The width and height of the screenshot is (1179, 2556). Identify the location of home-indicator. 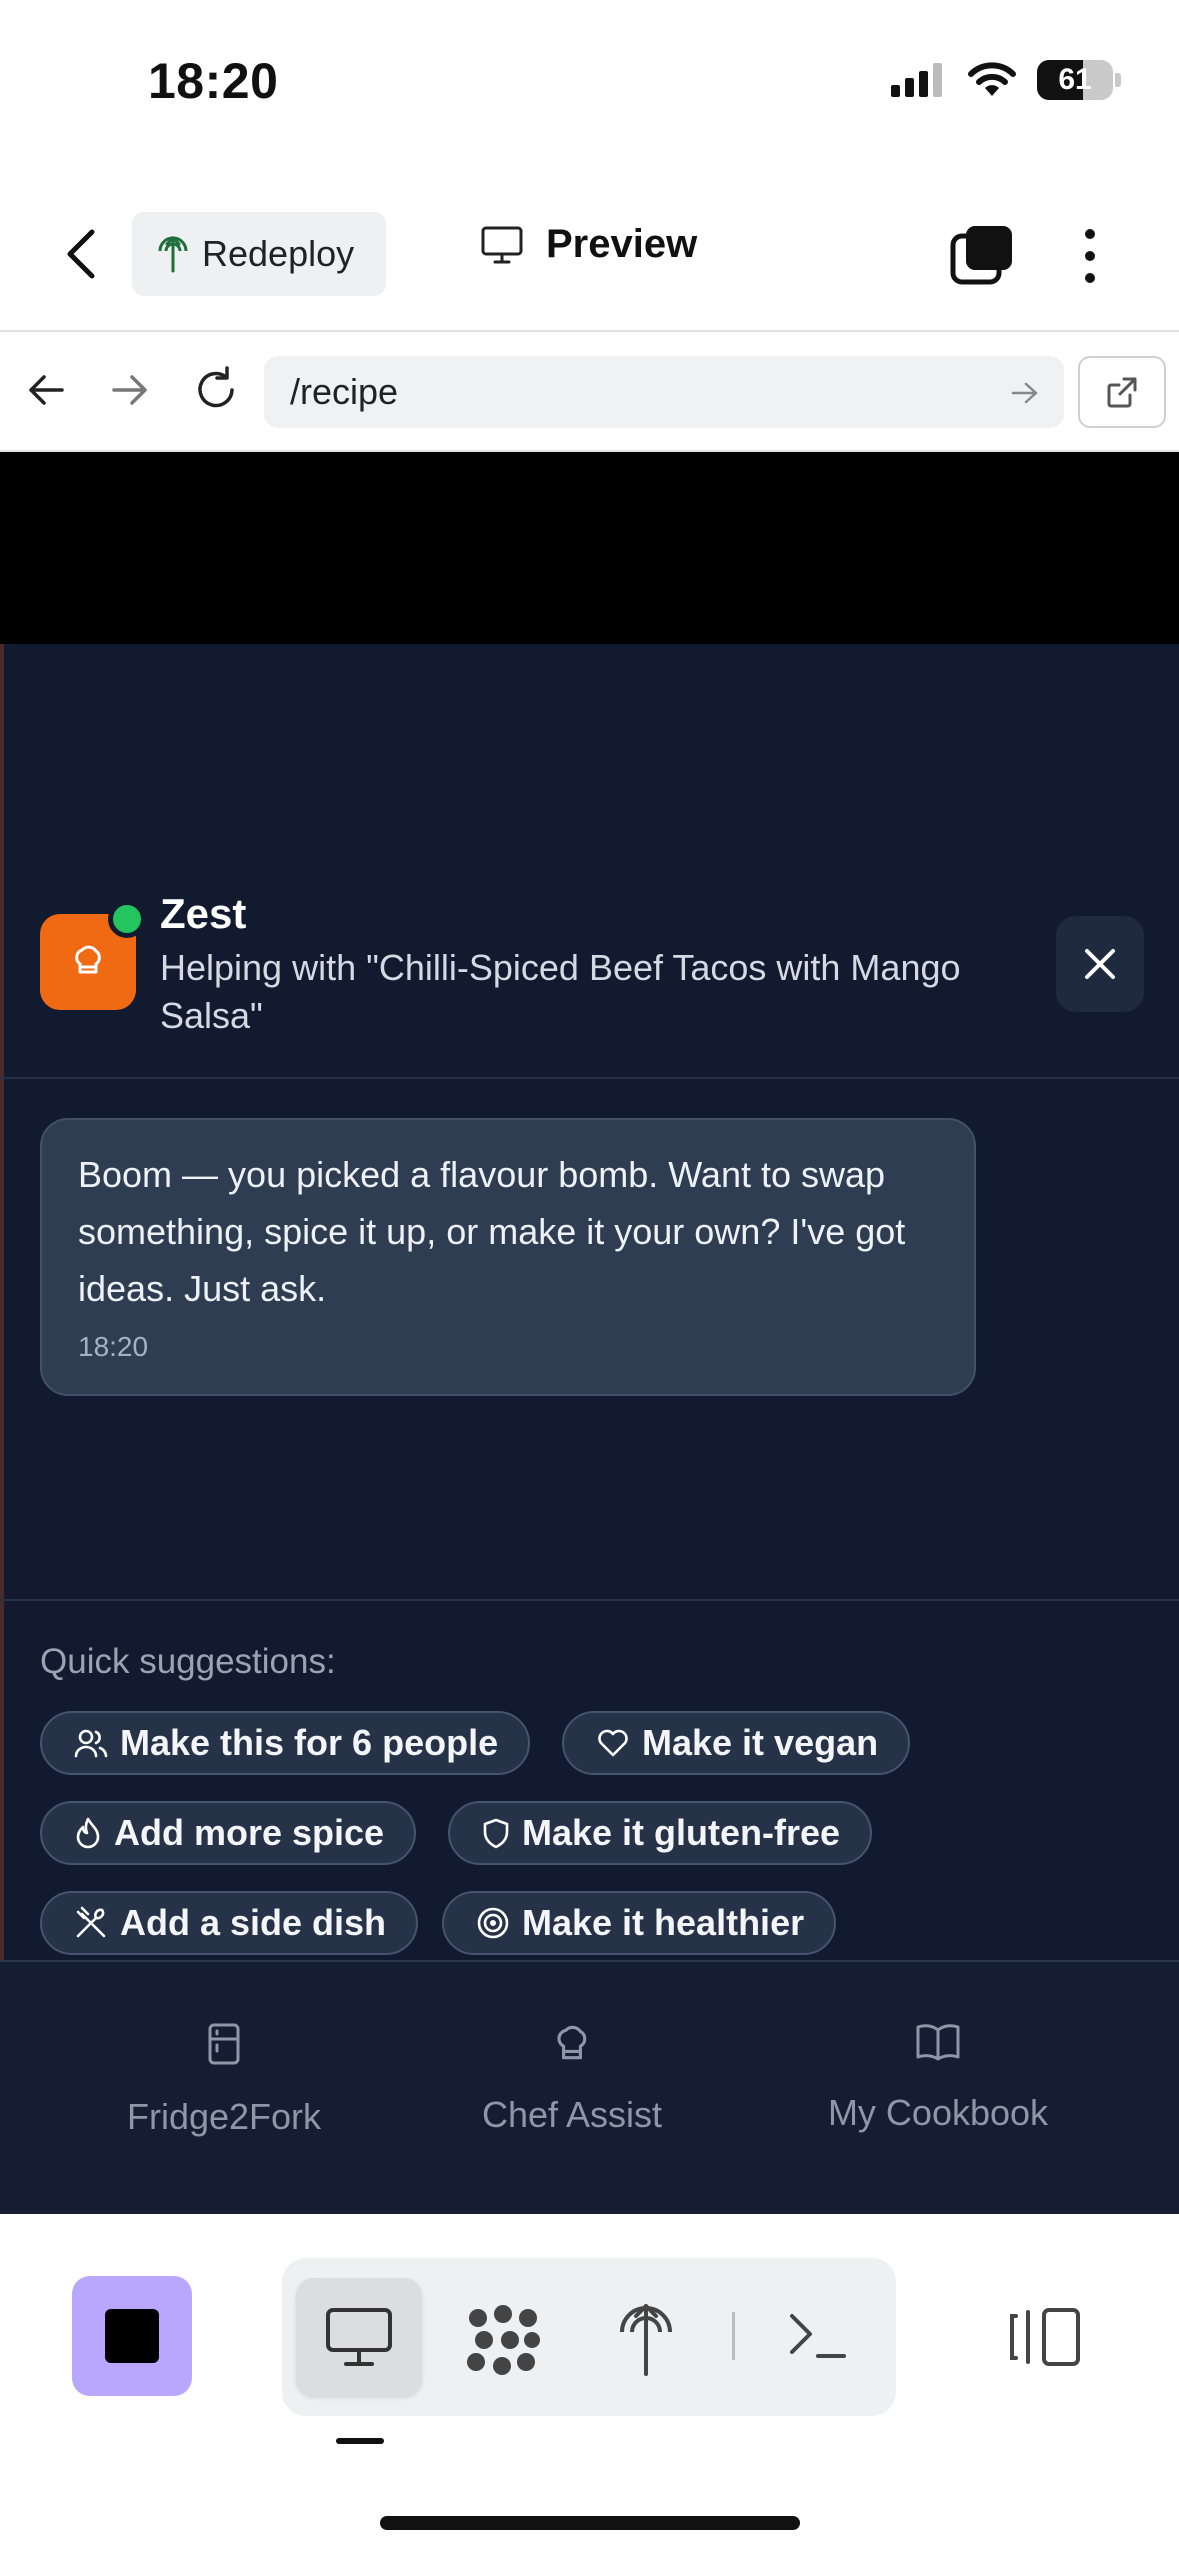
(590, 2523).